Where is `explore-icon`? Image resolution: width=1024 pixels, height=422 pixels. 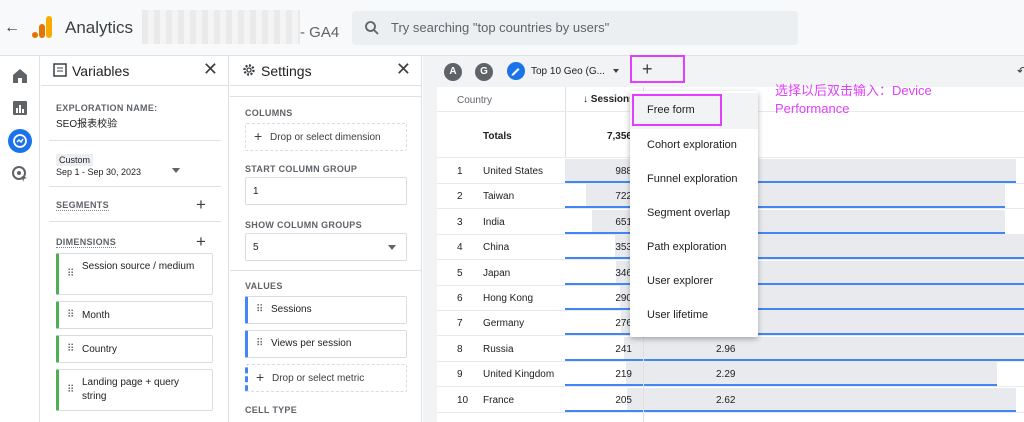 explore-icon is located at coordinates (20, 141).